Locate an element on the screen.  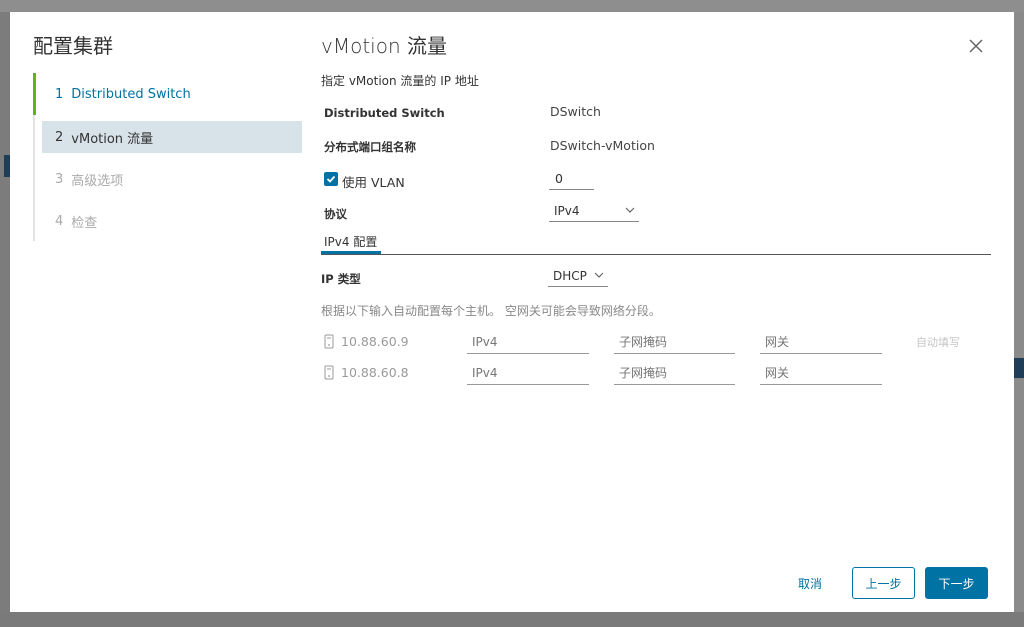
page-title: vMotion 流量 is located at coordinates (384, 46).